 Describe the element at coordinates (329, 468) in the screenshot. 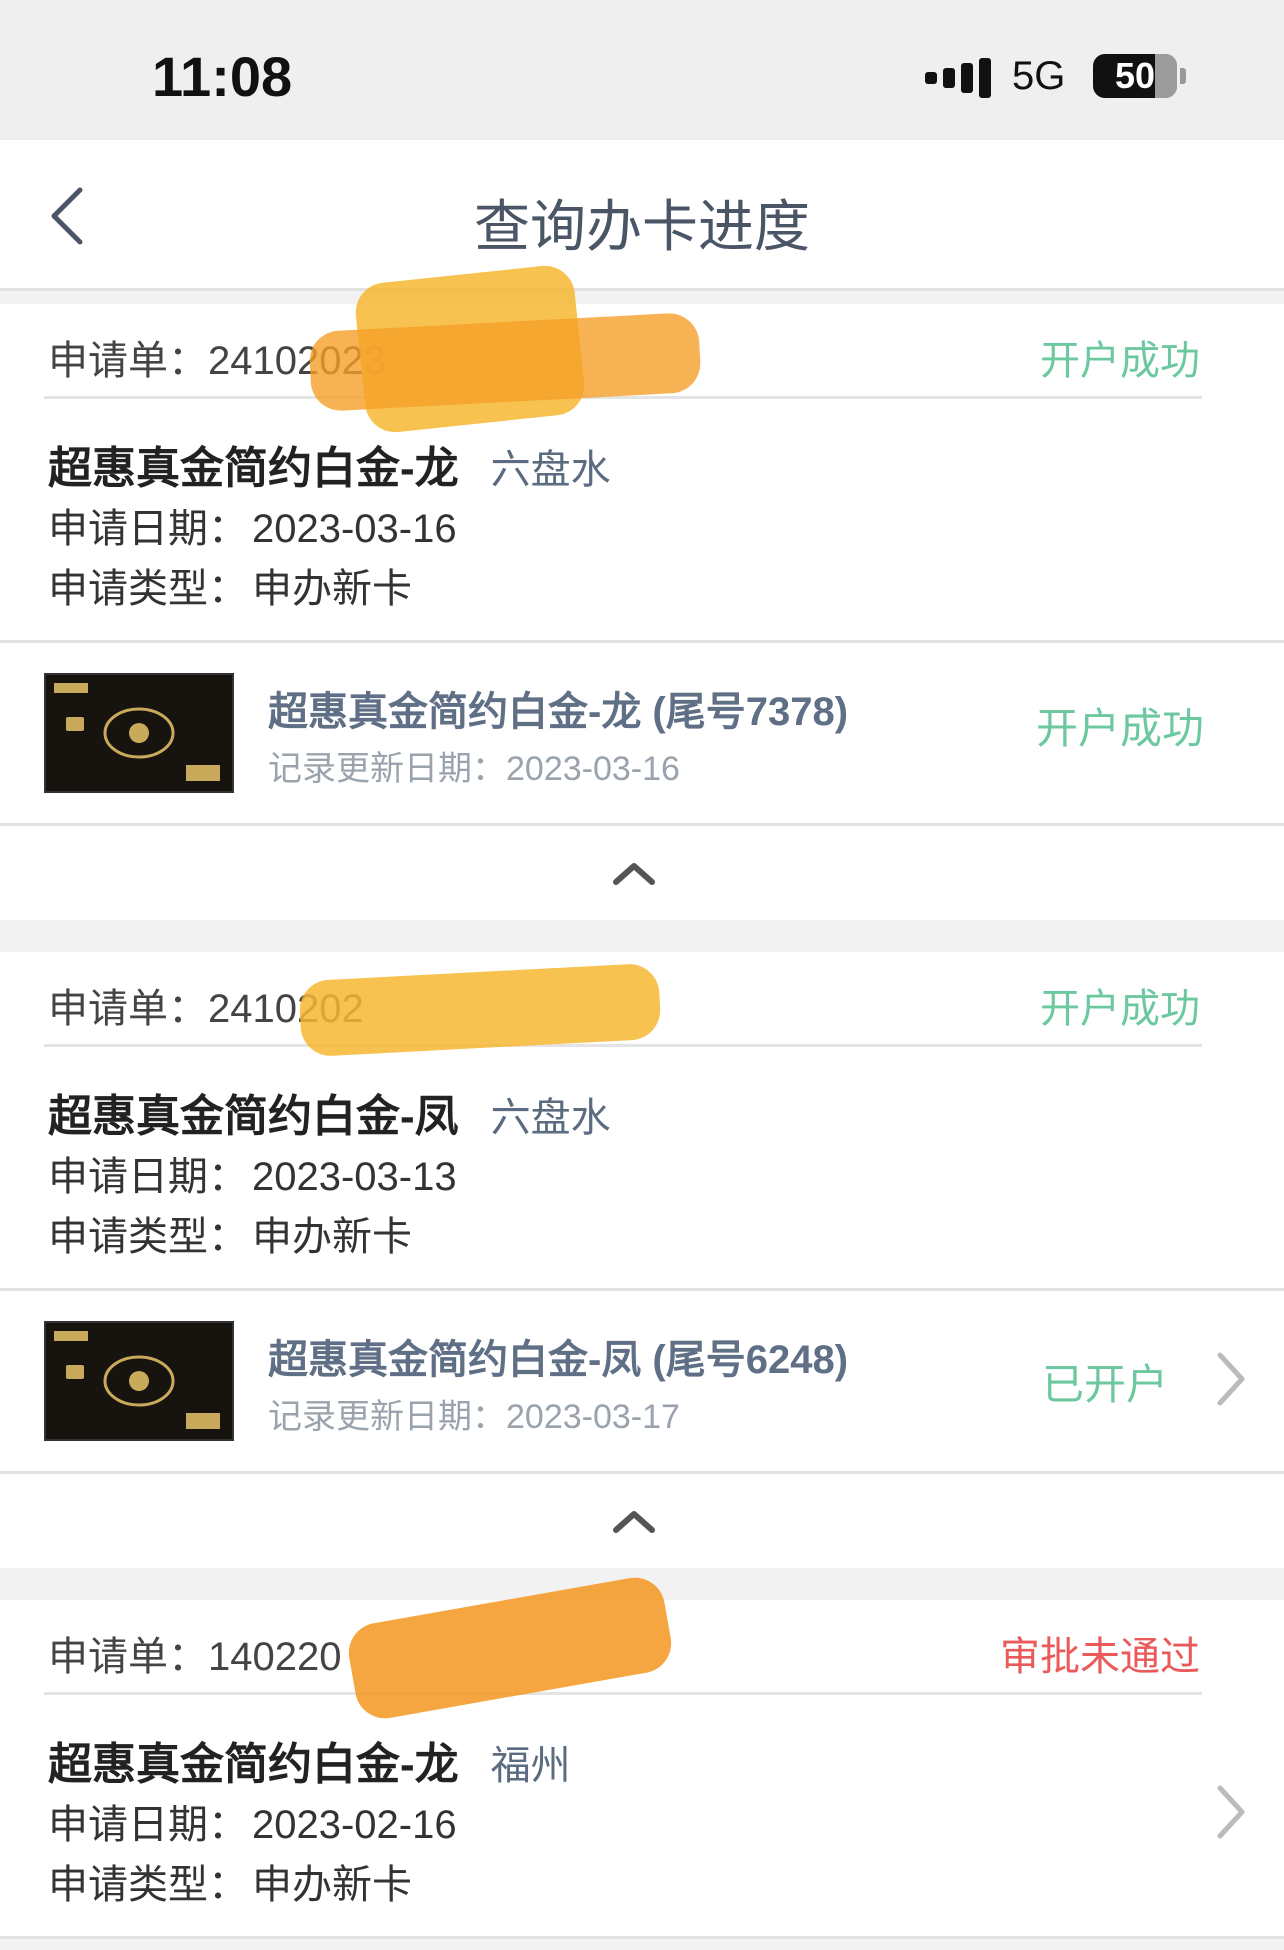

I see `product-name: 超惠真金简约白金-龙 六盘水` at that location.